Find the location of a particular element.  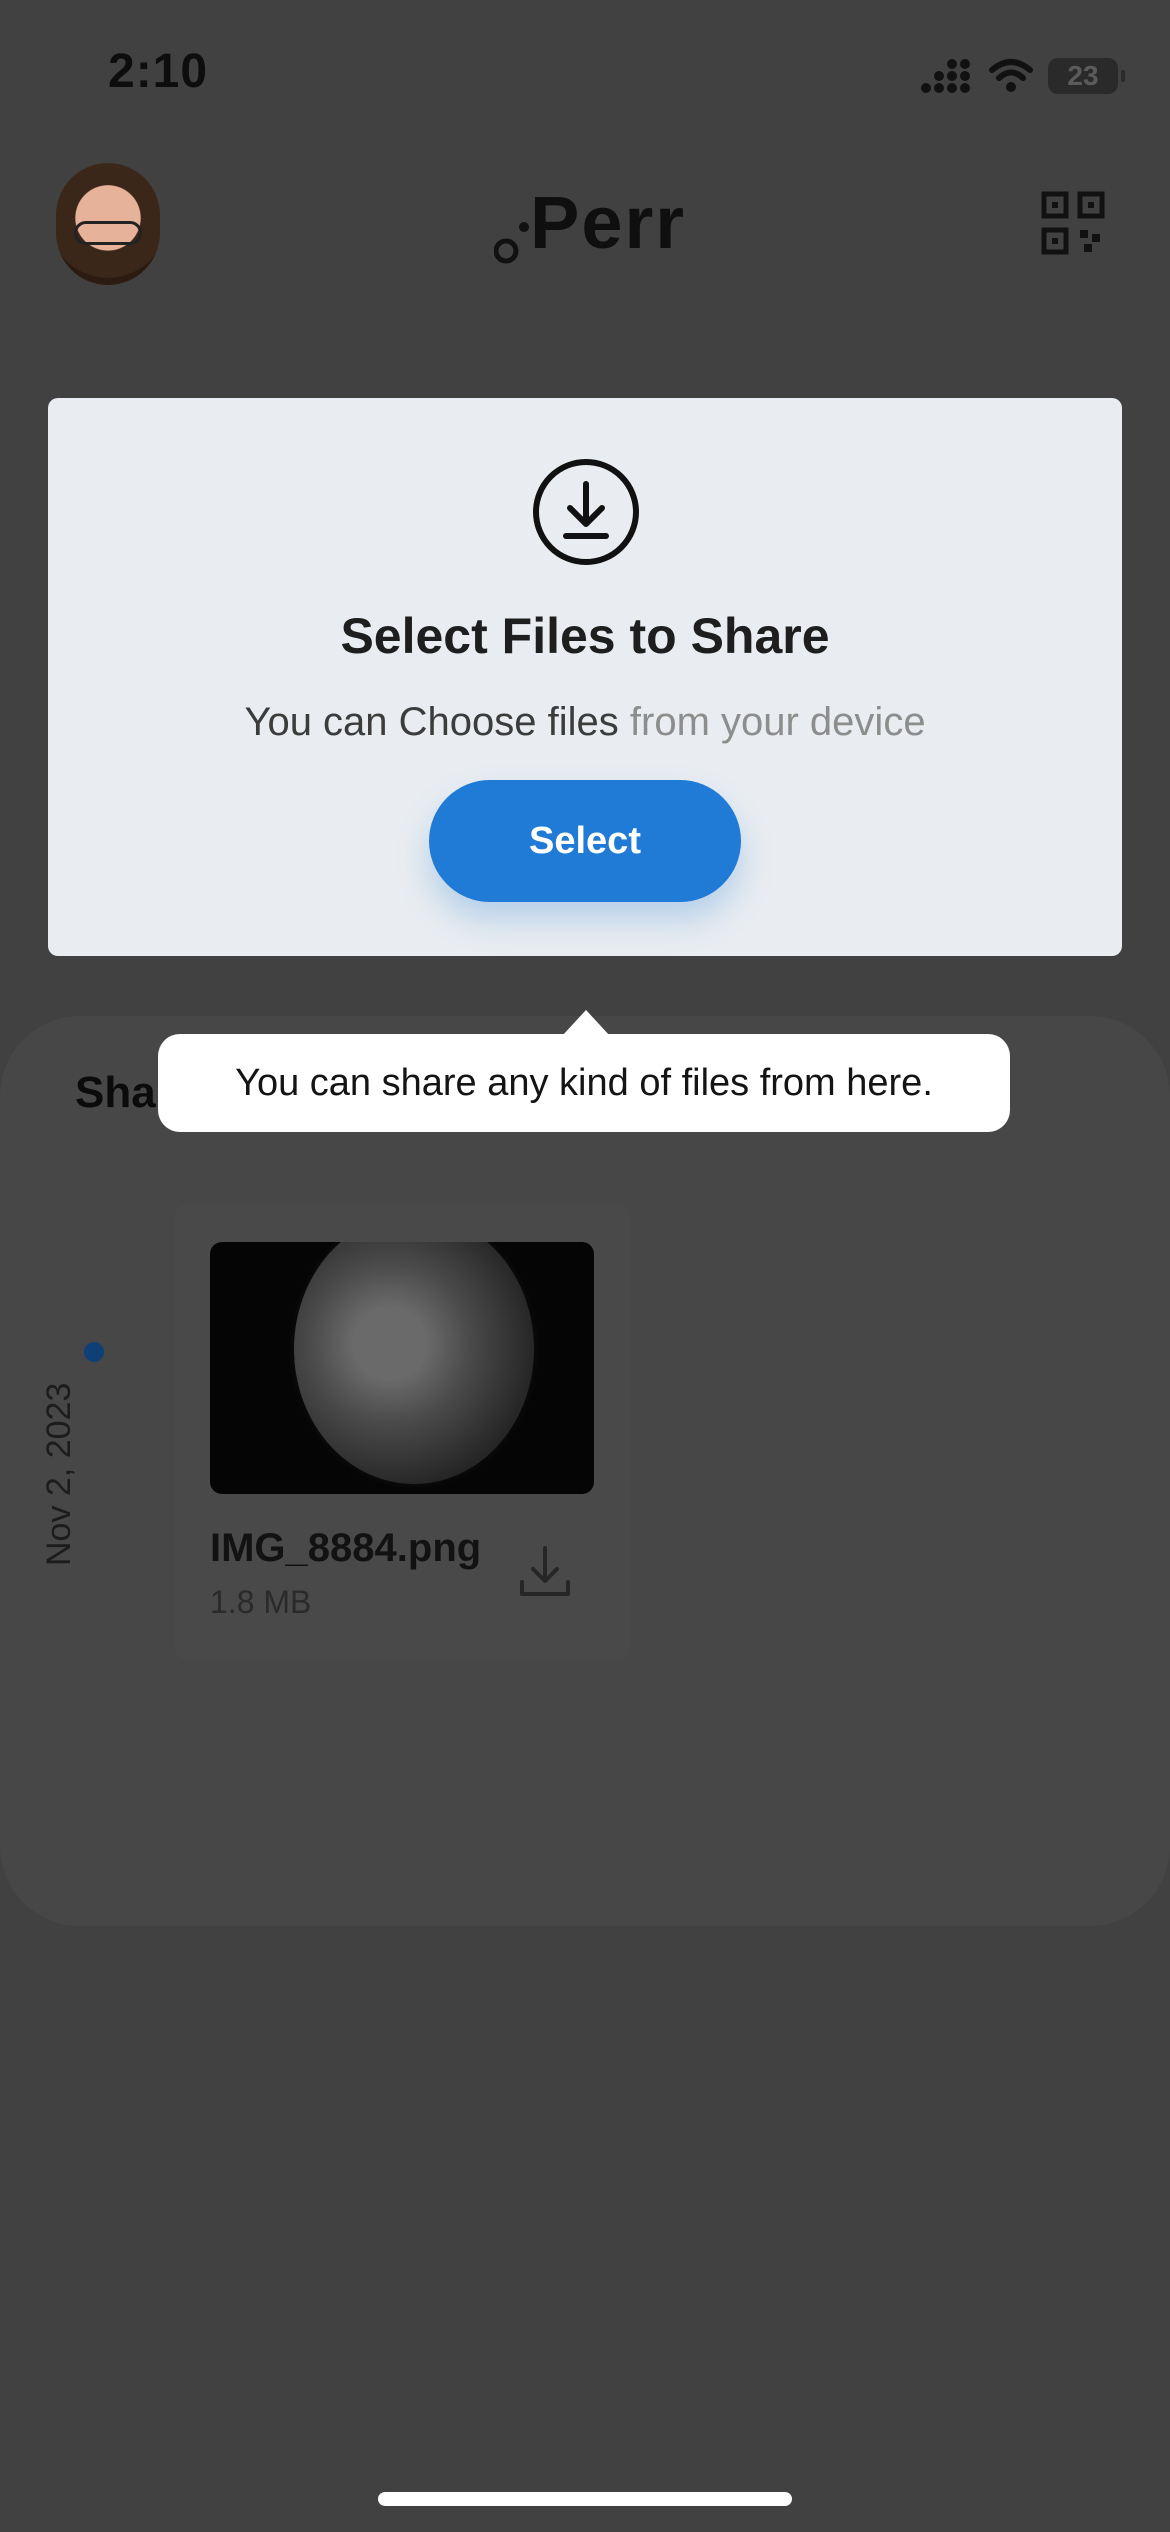

date-label: Nov 2, 2023 is located at coordinates (59, 1474).